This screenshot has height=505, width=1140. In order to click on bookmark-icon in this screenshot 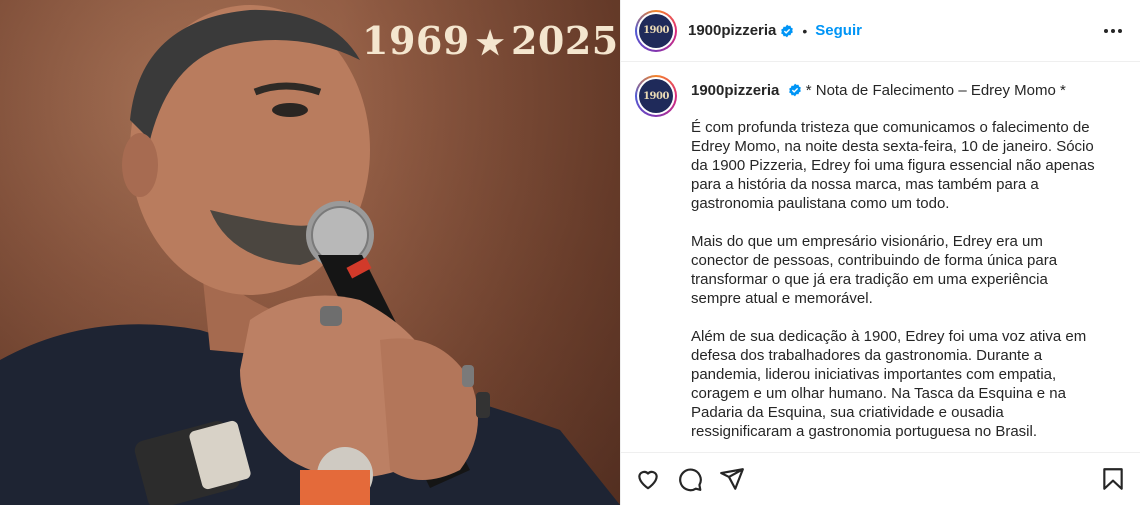, I will do `click(1113, 479)`.